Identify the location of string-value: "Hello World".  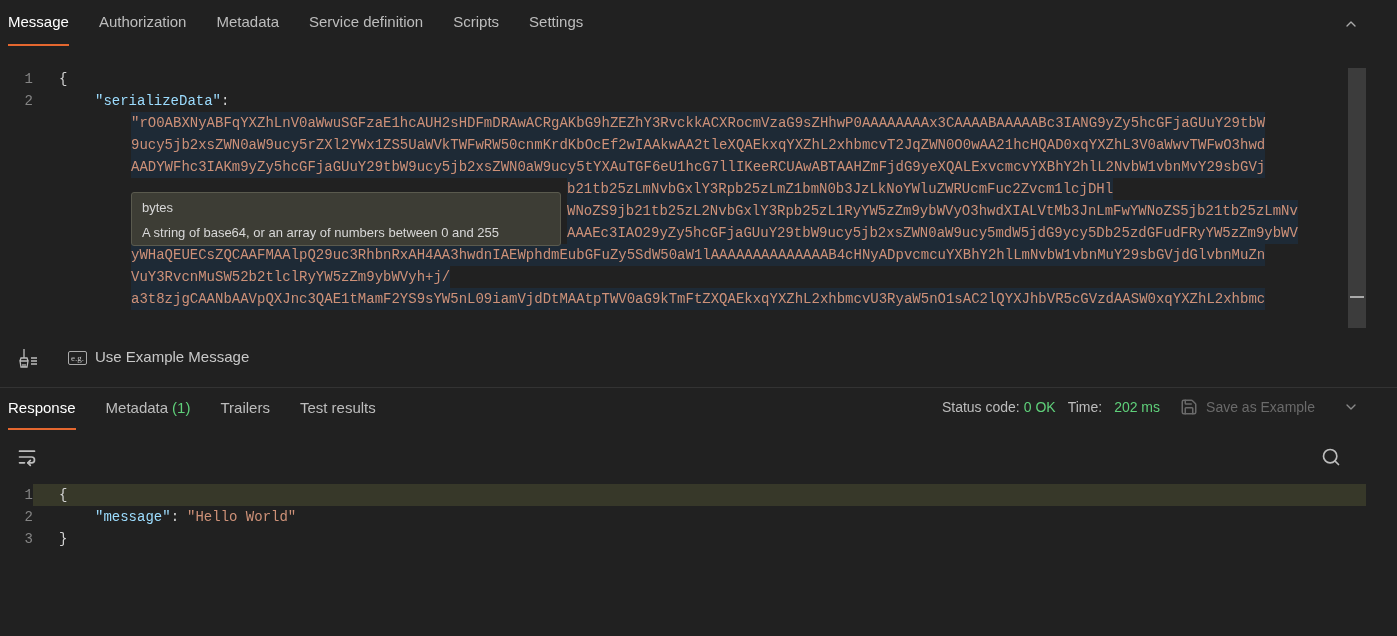
(242, 517).